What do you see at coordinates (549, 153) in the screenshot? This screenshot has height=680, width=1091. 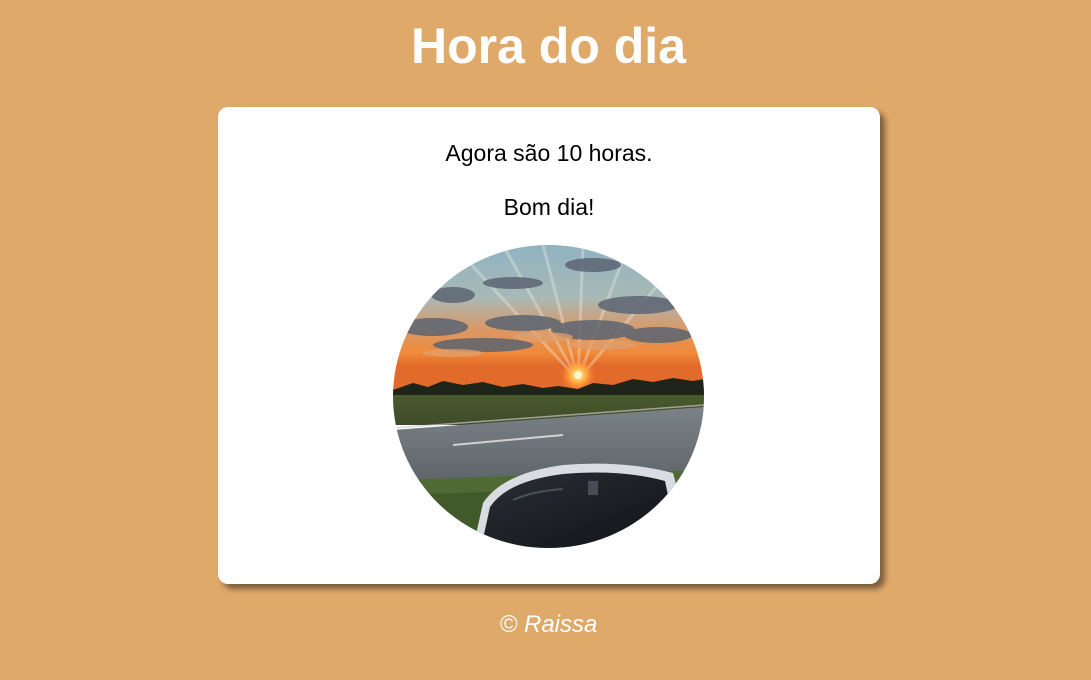 I see `current-time-message: Agora são 10 horas.` at bounding box center [549, 153].